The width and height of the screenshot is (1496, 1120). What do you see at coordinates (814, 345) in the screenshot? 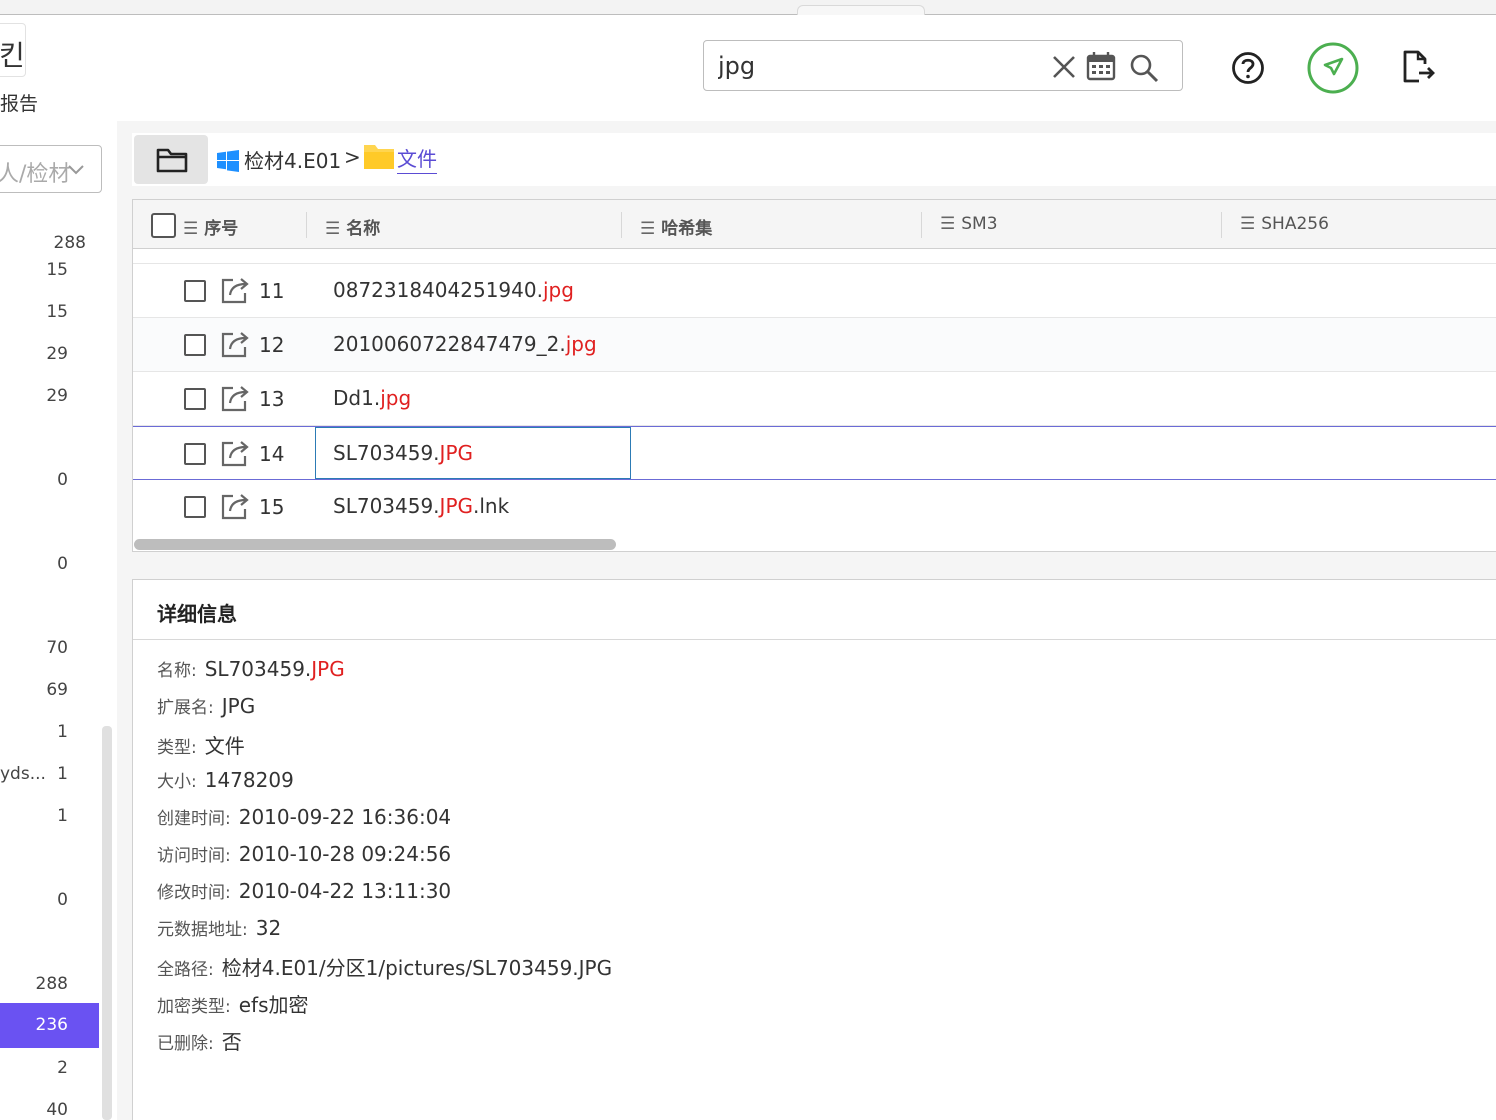
I see `table-row: 12 2010060722847479_2.jpg` at bounding box center [814, 345].